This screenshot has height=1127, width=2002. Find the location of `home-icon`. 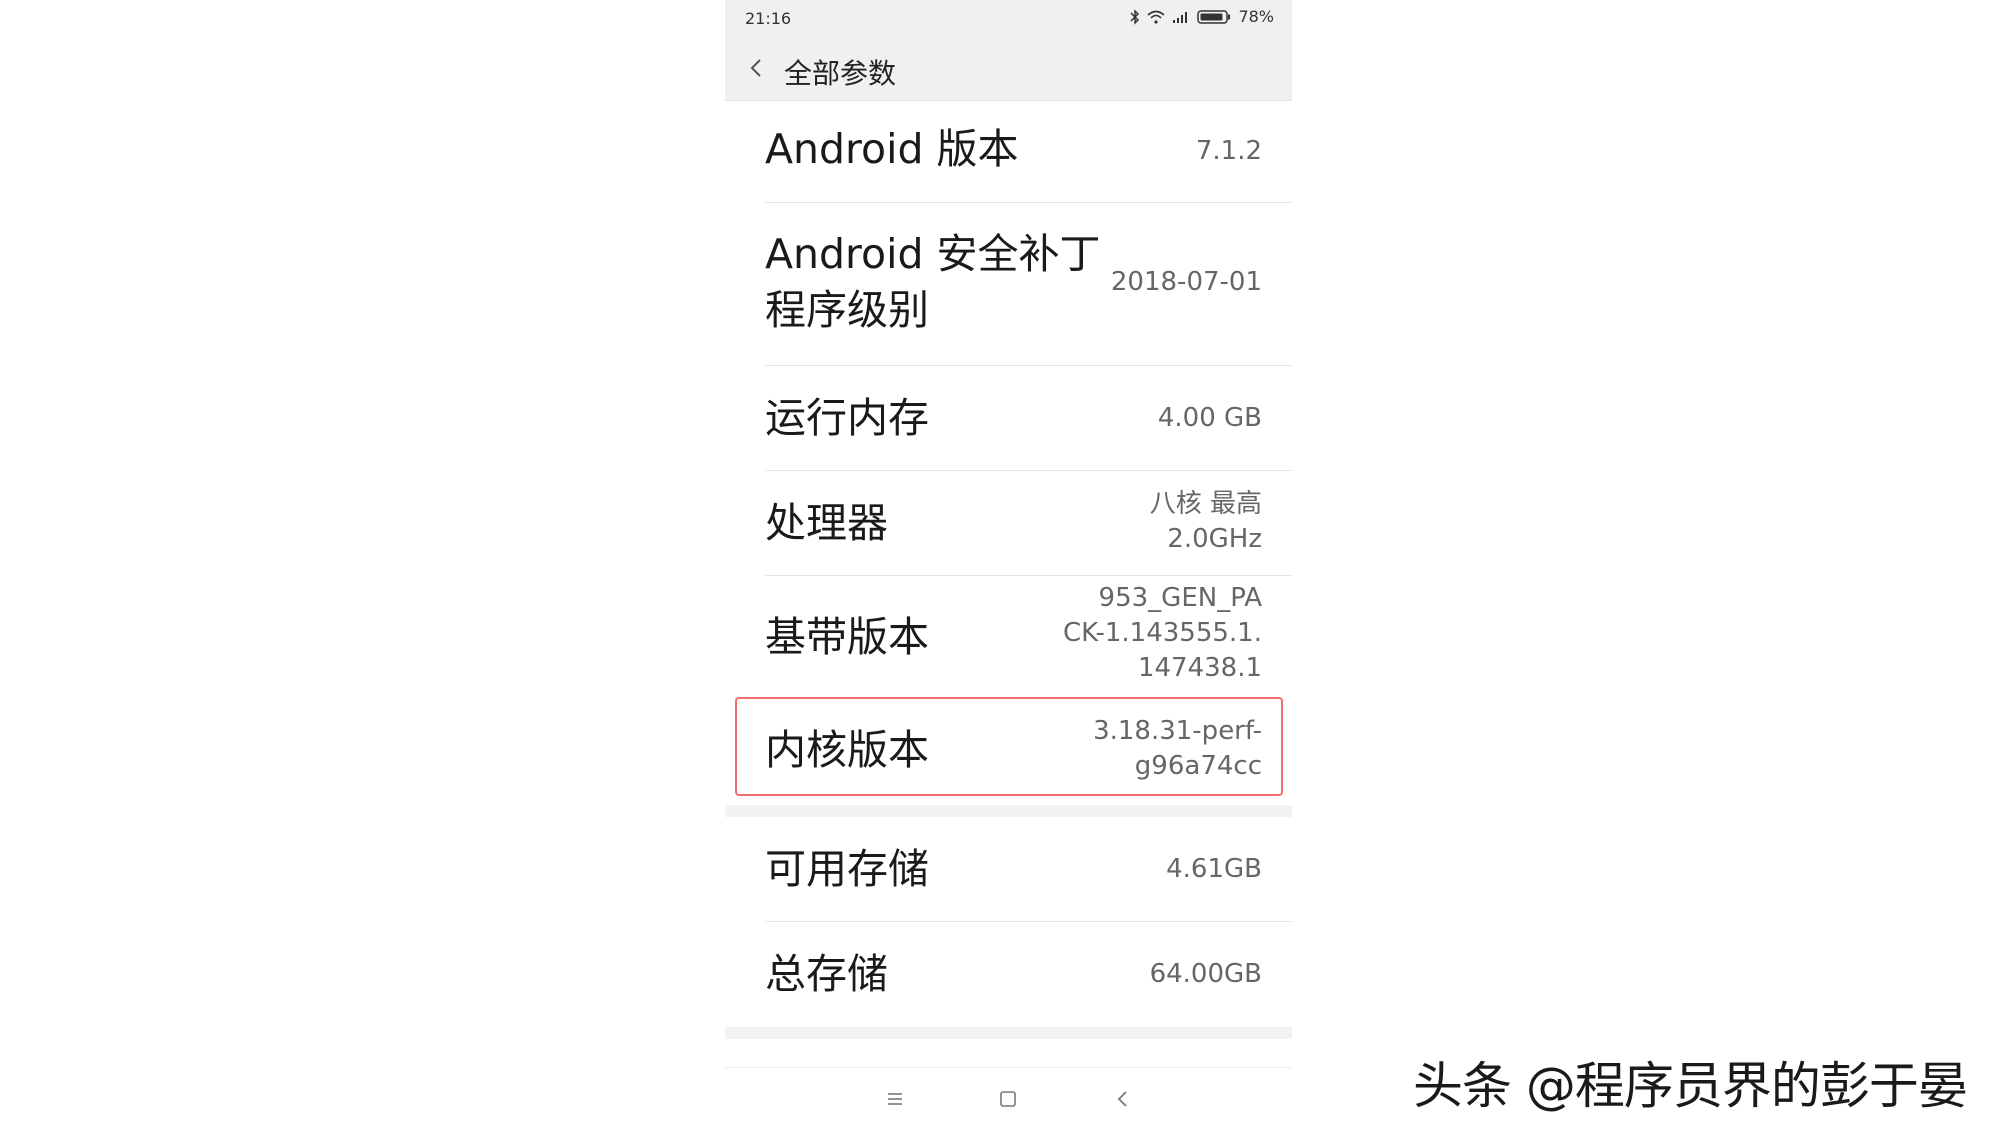

home-icon is located at coordinates (1008, 1099).